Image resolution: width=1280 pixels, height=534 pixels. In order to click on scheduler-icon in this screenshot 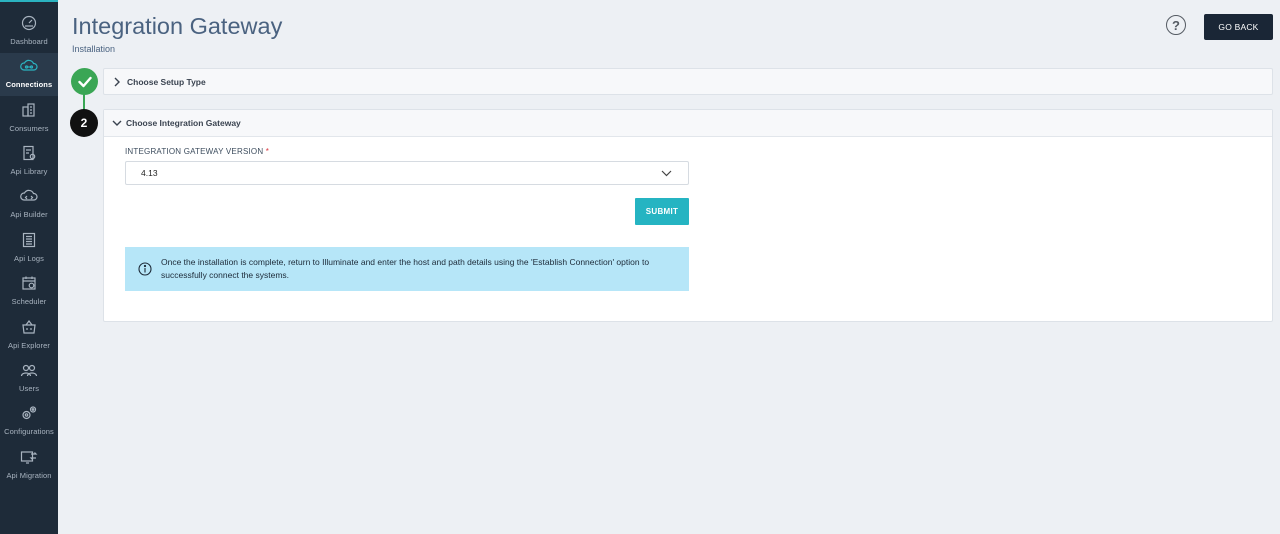, I will do `click(29, 283)`.